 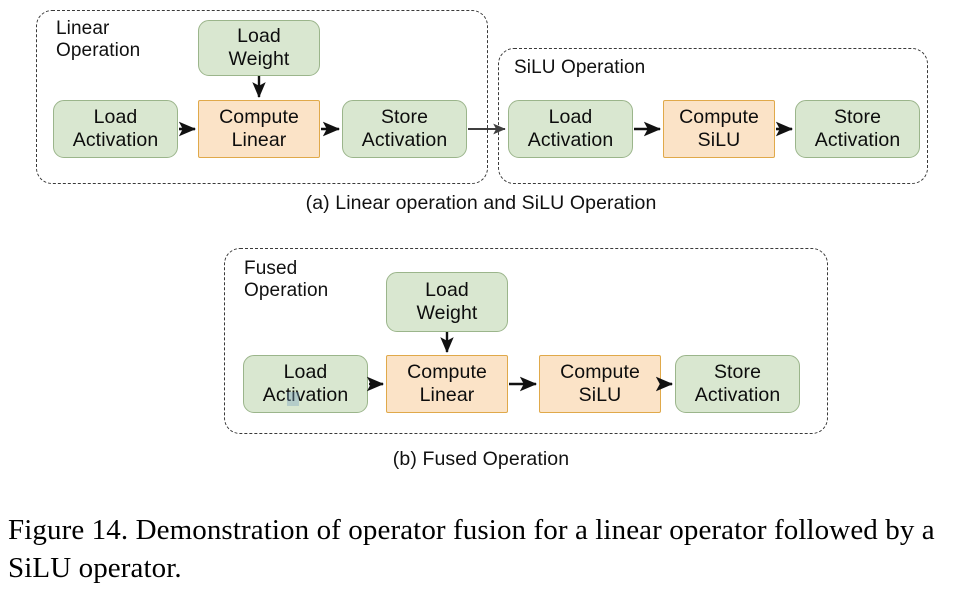 What do you see at coordinates (259, 129) in the screenshot?
I see `node-compute-linear: Compute Linear` at bounding box center [259, 129].